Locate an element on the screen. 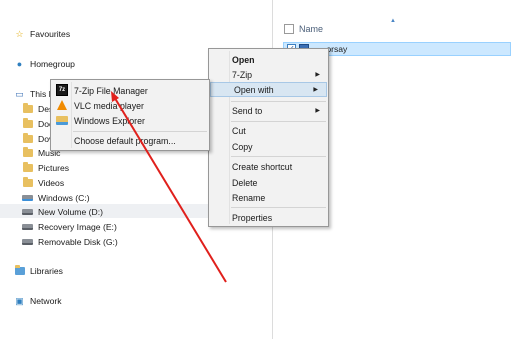 The image size is (531, 339). annotation-arrow is located at coordinates (169, 187).